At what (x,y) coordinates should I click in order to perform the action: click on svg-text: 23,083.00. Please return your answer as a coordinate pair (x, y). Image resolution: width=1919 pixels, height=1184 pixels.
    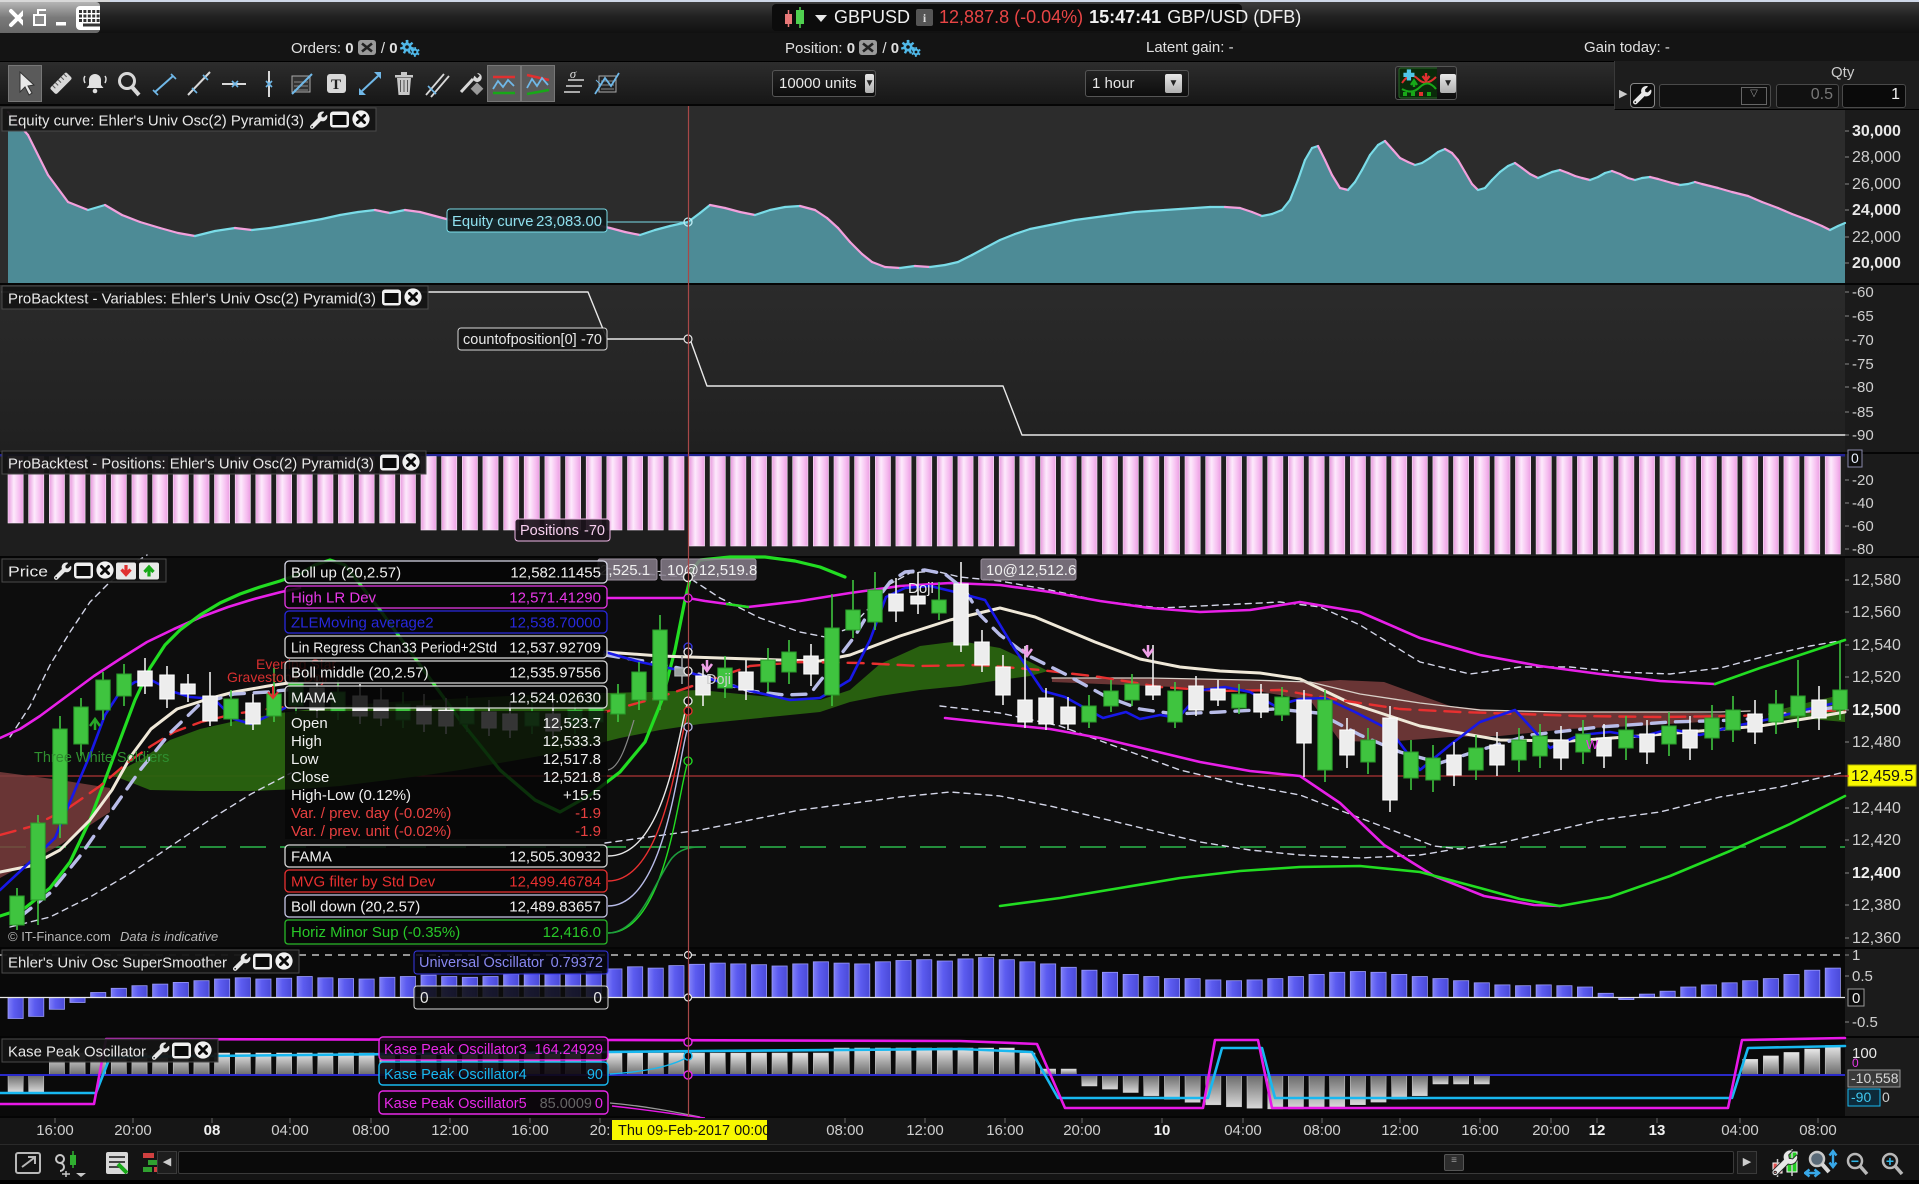
    Looking at the image, I should click on (569, 222).